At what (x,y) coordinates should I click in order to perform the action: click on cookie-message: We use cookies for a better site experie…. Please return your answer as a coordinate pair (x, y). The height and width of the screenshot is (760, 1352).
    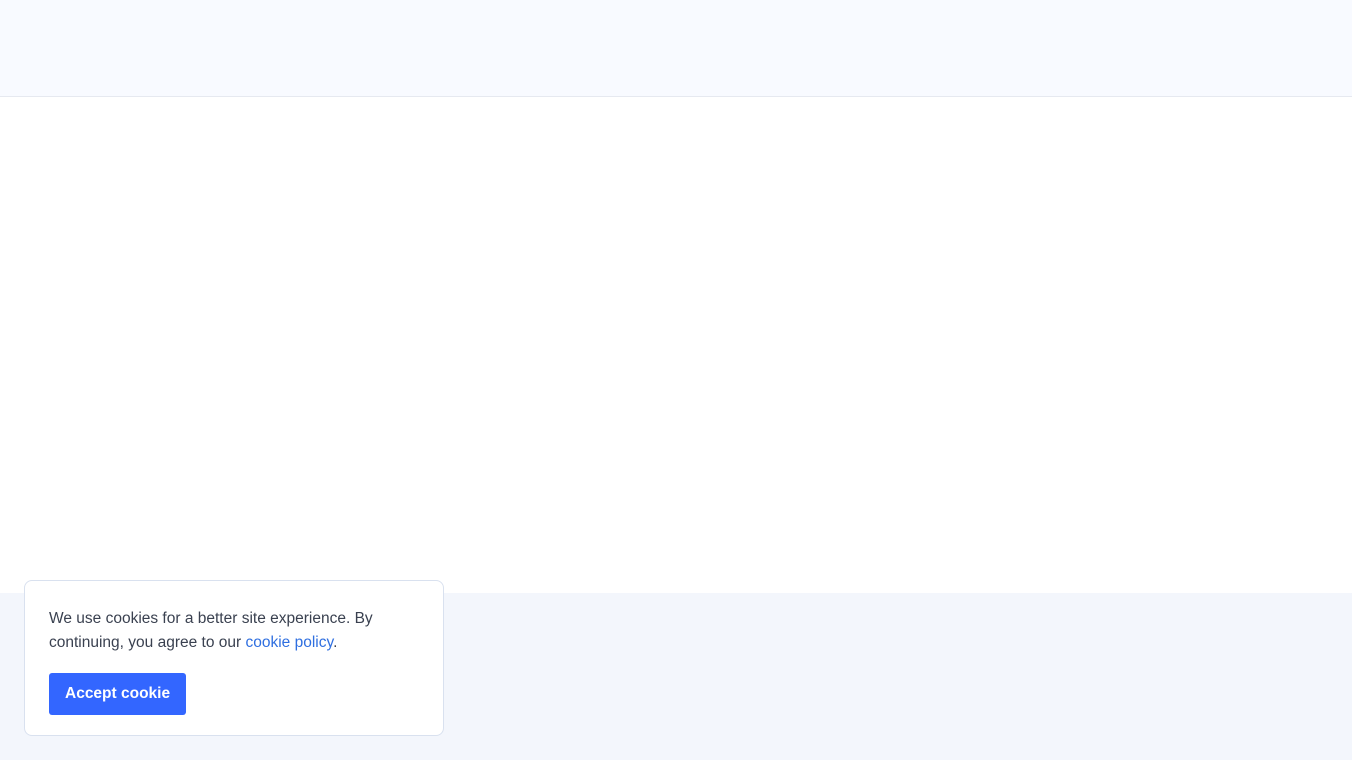
    Looking at the image, I should click on (219, 631).